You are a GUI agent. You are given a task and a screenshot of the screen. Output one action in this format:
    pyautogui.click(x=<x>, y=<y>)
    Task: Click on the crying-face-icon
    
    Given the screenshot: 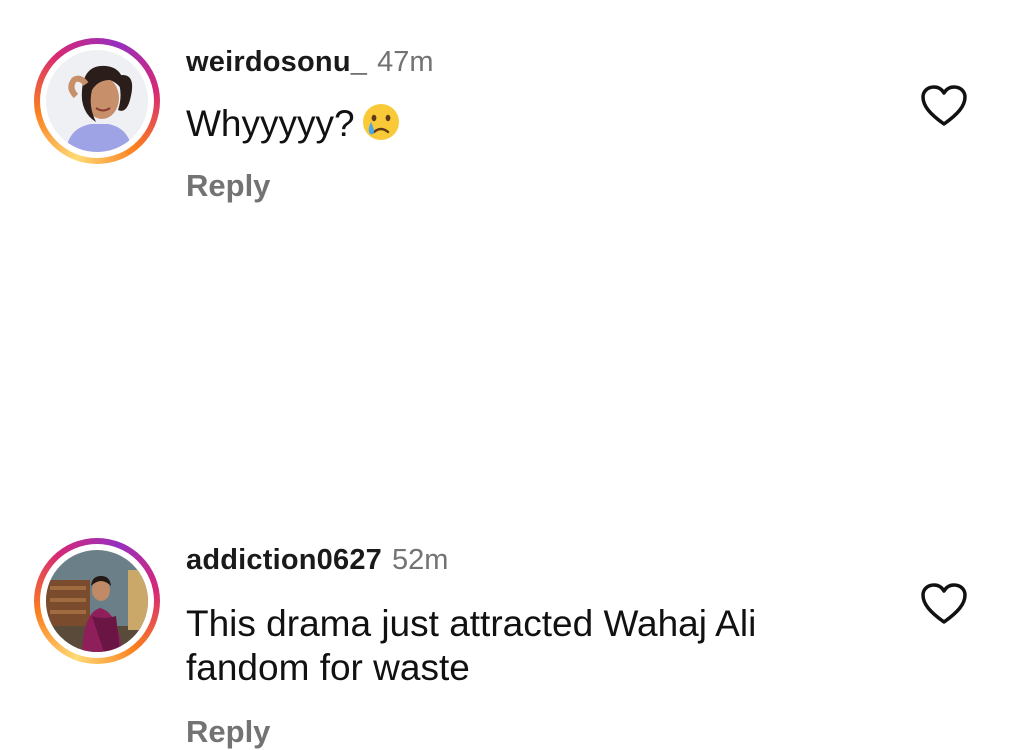 What is the action you would take?
    pyautogui.click(x=381, y=127)
    